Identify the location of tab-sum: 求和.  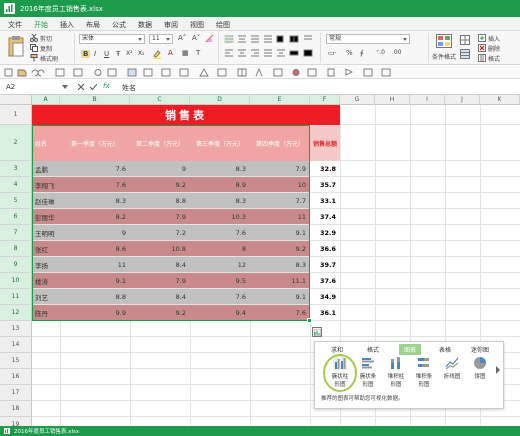
(337, 349).